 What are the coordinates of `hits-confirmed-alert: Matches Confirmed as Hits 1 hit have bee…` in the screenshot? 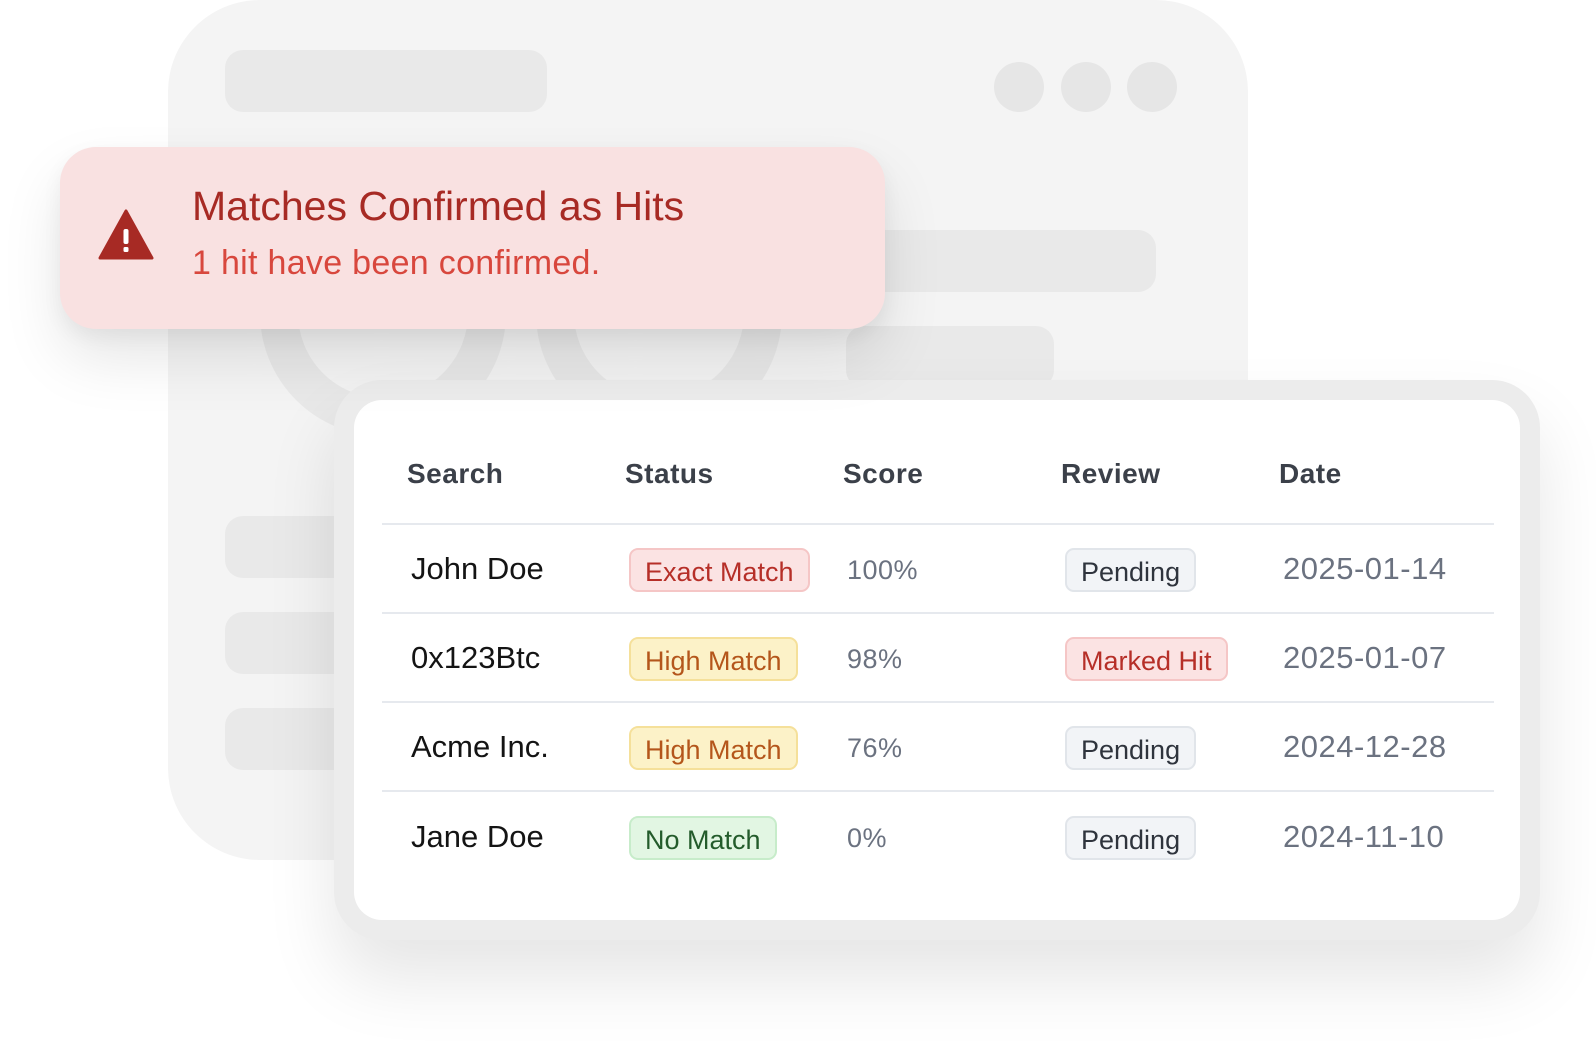 It's located at (472, 238).